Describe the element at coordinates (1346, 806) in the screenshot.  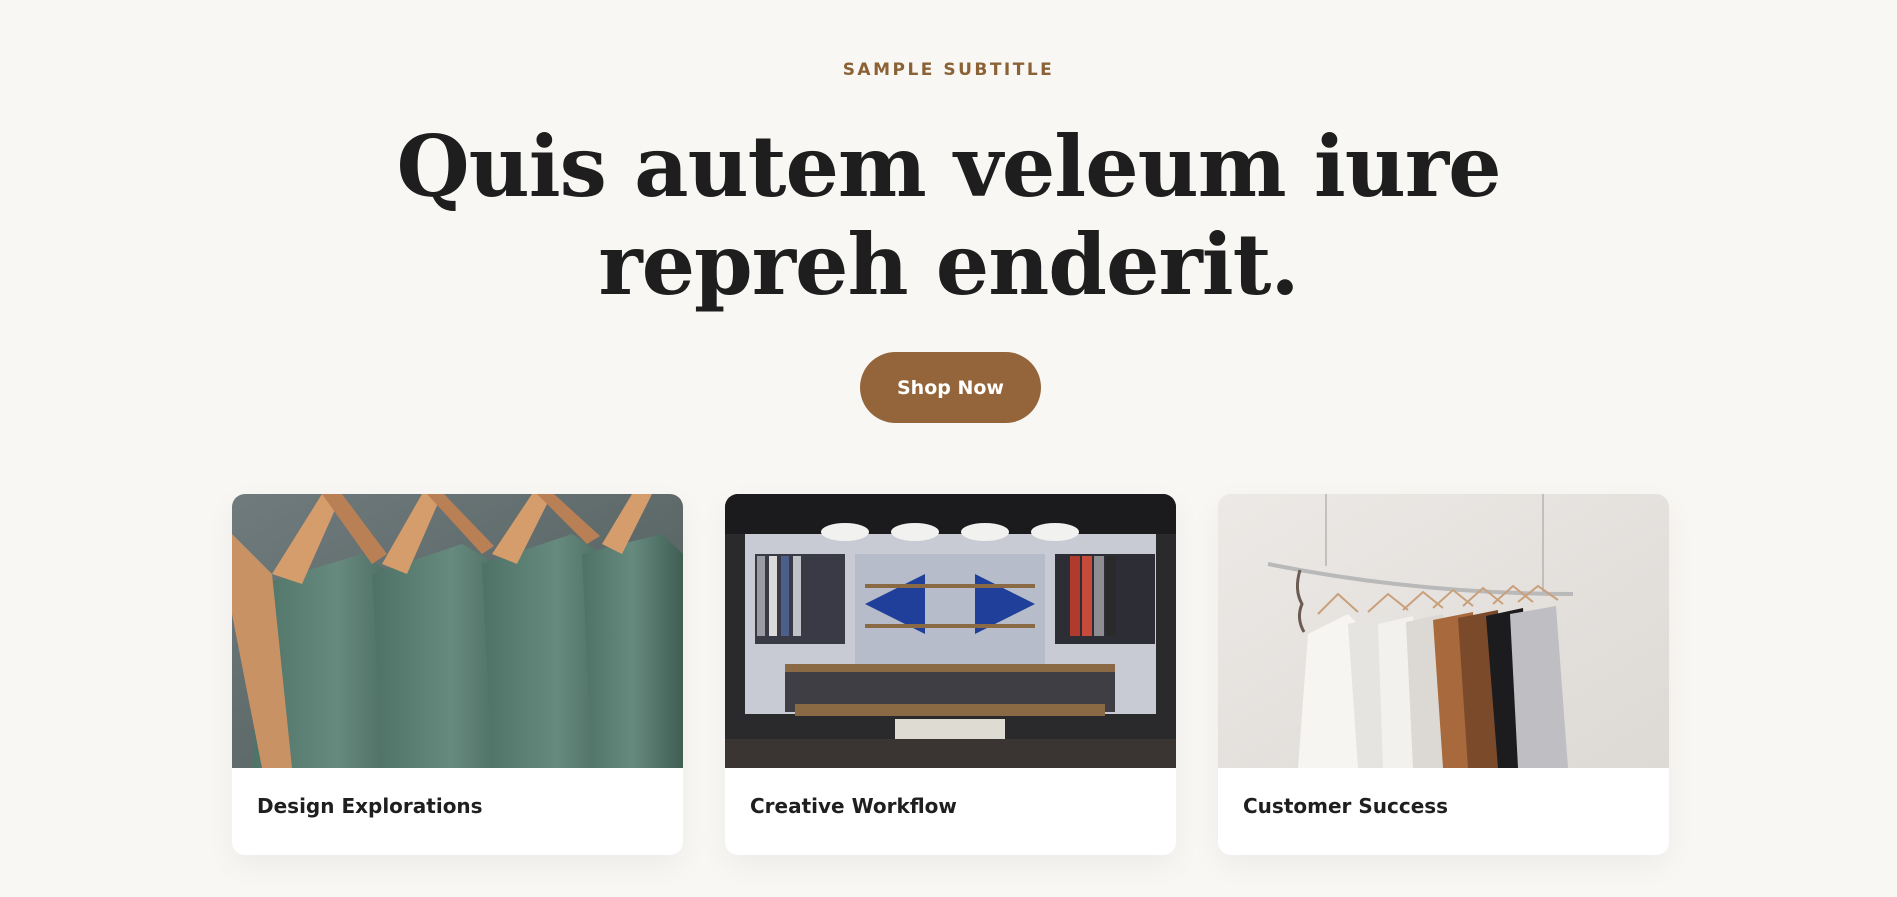
I see `card-title: Customer Success` at that location.